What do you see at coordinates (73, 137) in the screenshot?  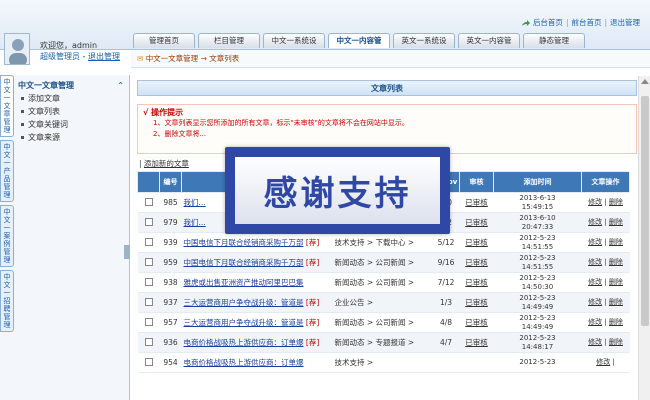 I see `sidebar-item-source: 文章来源` at bounding box center [73, 137].